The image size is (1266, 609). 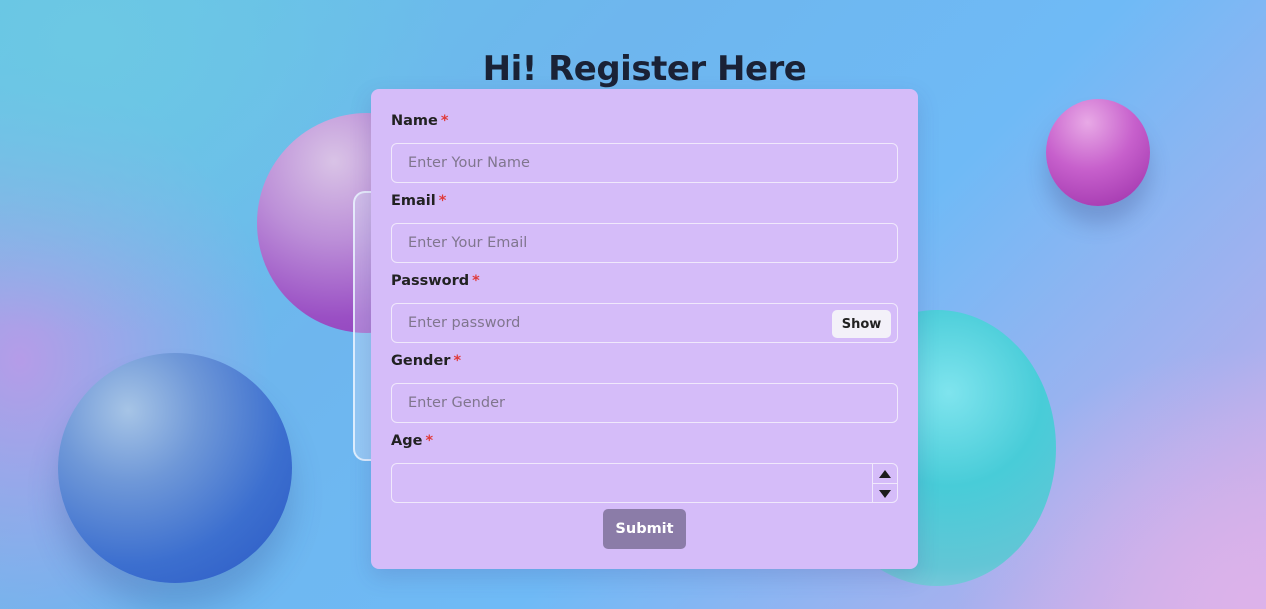 What do you see at coordinates (1098, 152) in the screenshot?
I see `decorative-sphere-magenta` at bounding box center [1098, 152].